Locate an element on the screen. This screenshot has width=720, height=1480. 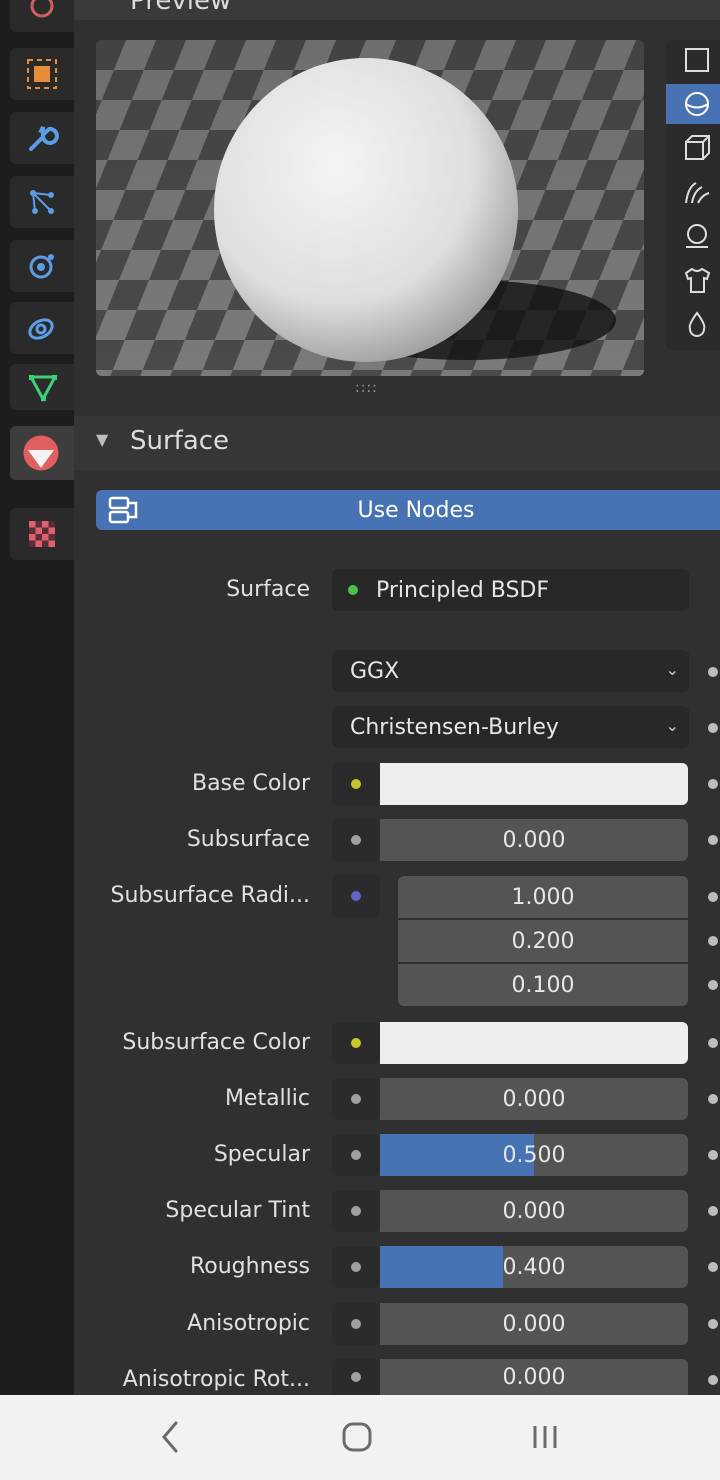
preview-shape-buttons is located at coordinates (693, 195).